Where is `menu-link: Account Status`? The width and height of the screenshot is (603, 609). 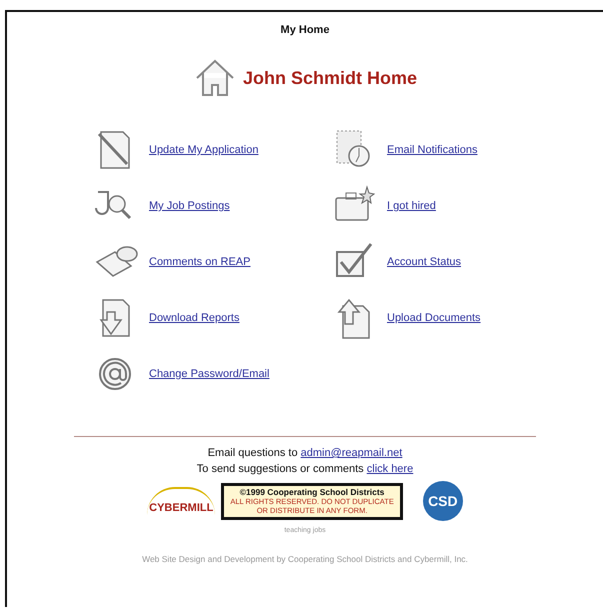
menu-link: Account Status is located at coordinates (424, 262).